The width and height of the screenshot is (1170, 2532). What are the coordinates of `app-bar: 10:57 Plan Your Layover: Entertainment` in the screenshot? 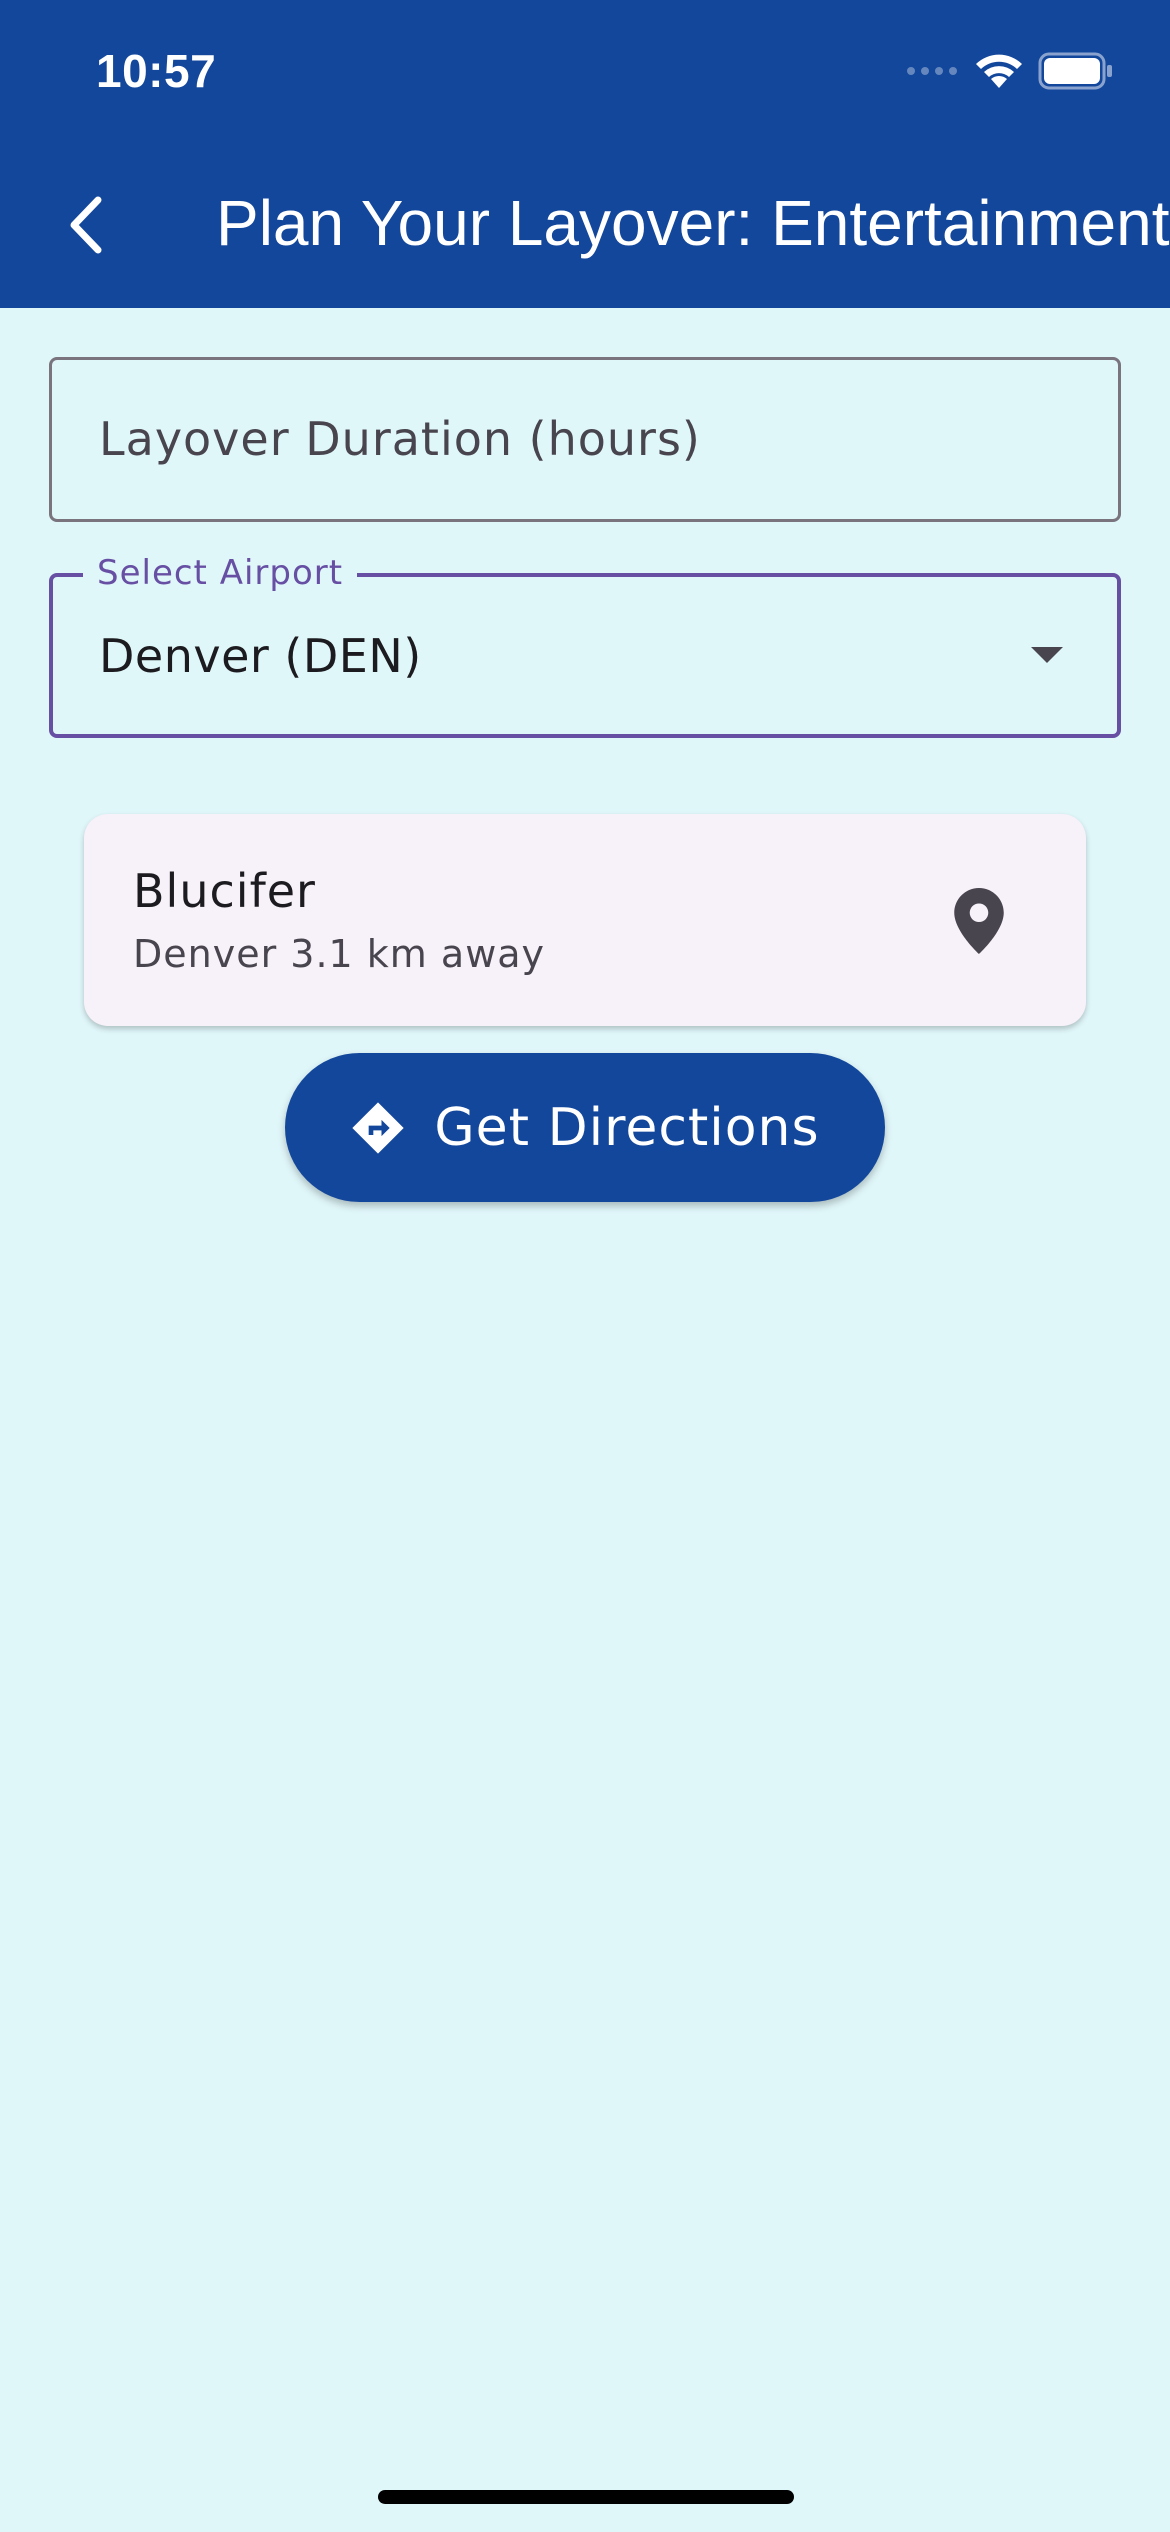 It's located at (585, 154).